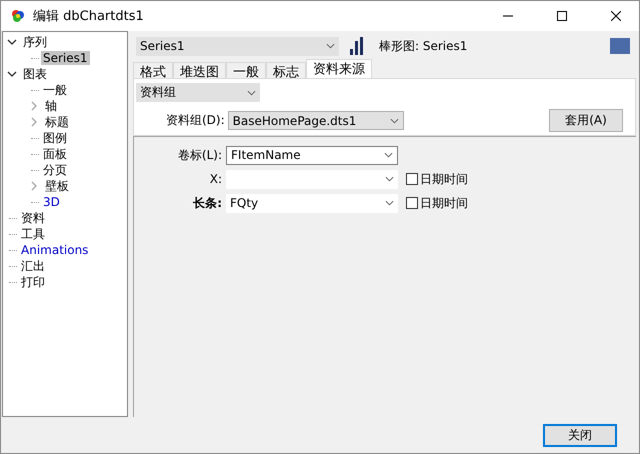 The image size is (640, 454). I want to click on tree-item: 壁板, so click(57, 186).